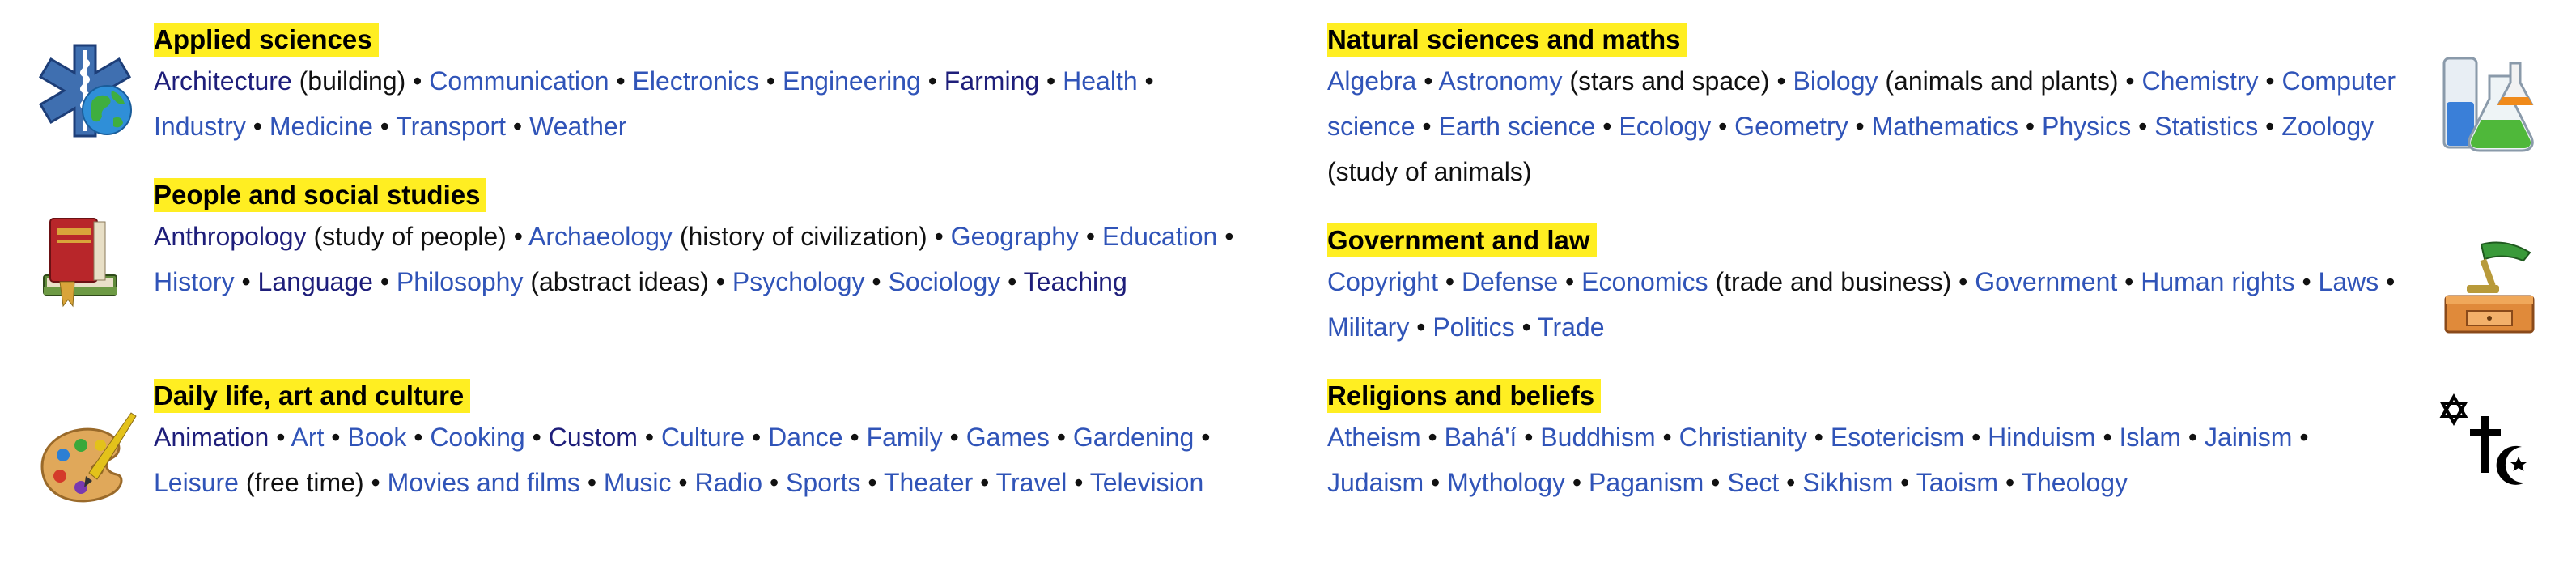 The height and width of the screenshot is (574, 2576). Describe the element at coordinates (1510, 281) in the screenshot. I see `topic-link-defense: Defense` at that location.